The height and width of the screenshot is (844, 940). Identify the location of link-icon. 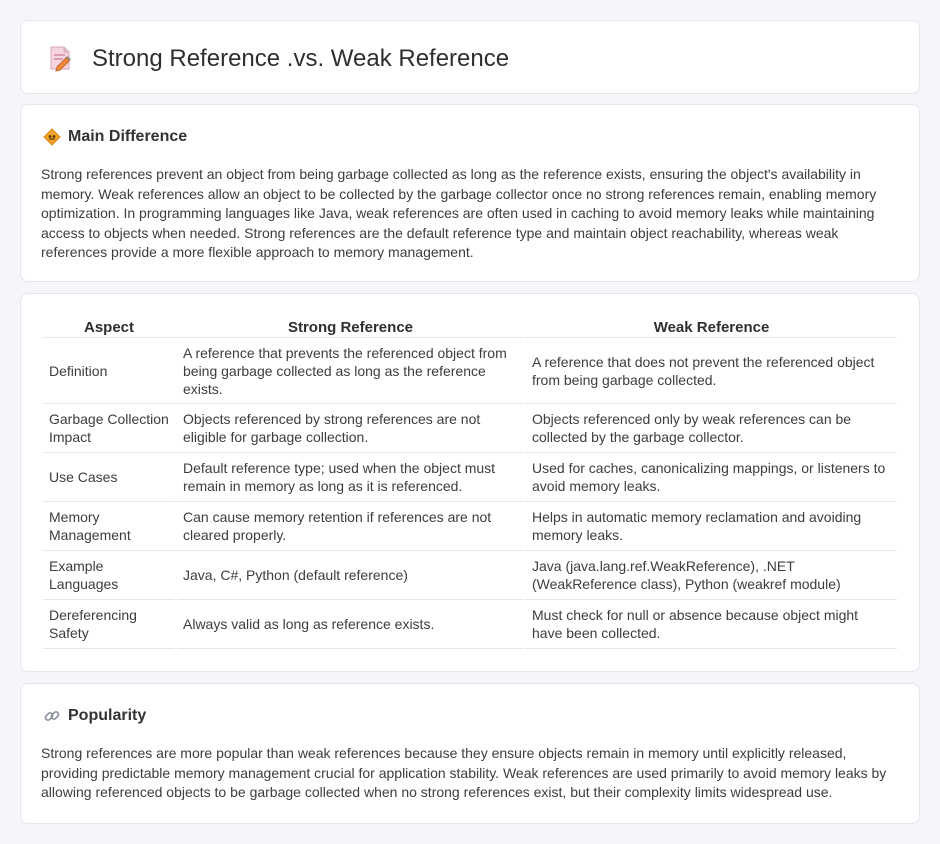
(52, 716).